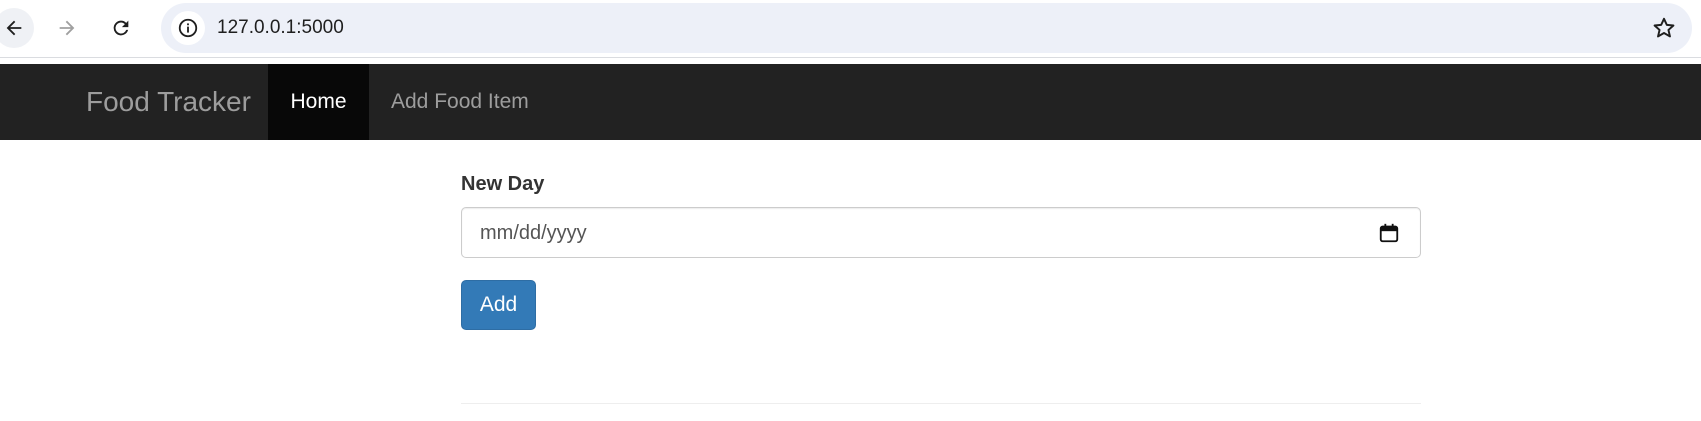 This screenshot has height=421, width=1701. I want to click on nav-item-add-food-item: Add Food Item, so click(449, 102).